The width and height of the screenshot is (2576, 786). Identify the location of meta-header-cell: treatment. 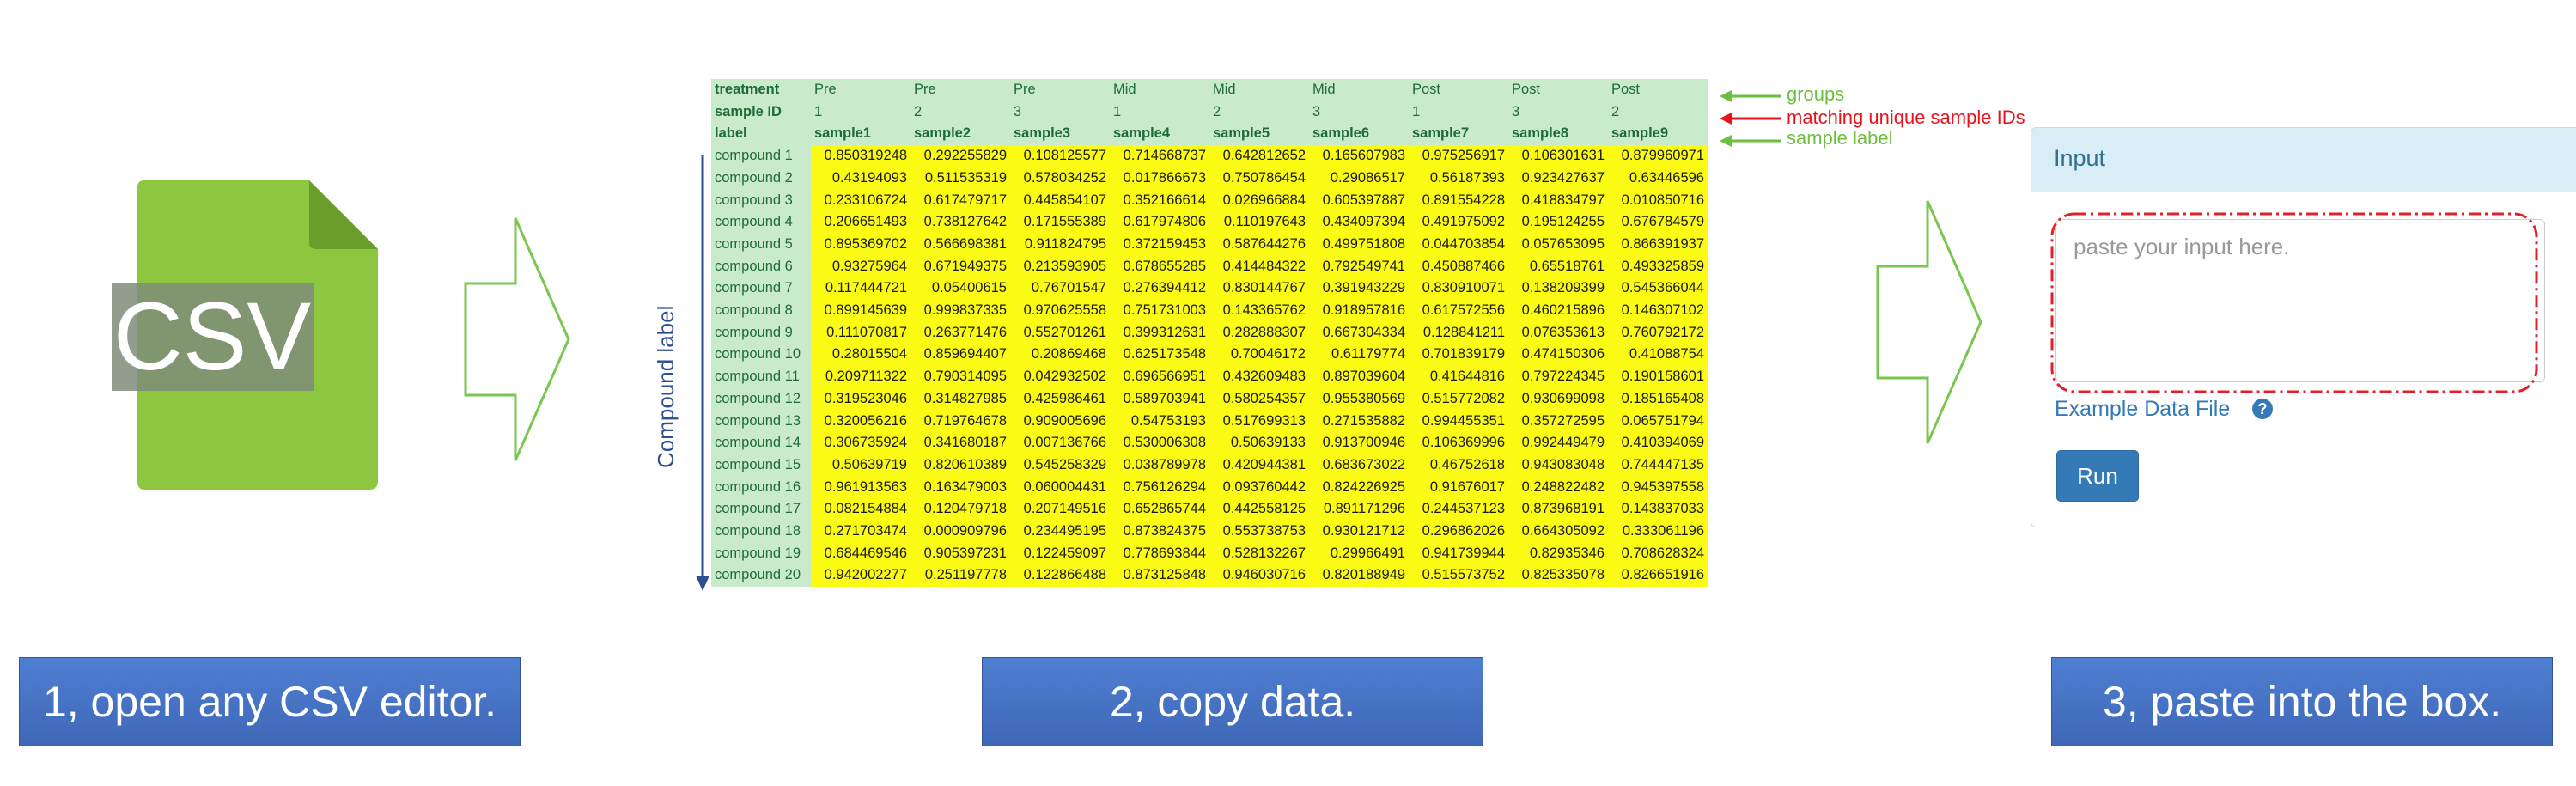
(761, 90).